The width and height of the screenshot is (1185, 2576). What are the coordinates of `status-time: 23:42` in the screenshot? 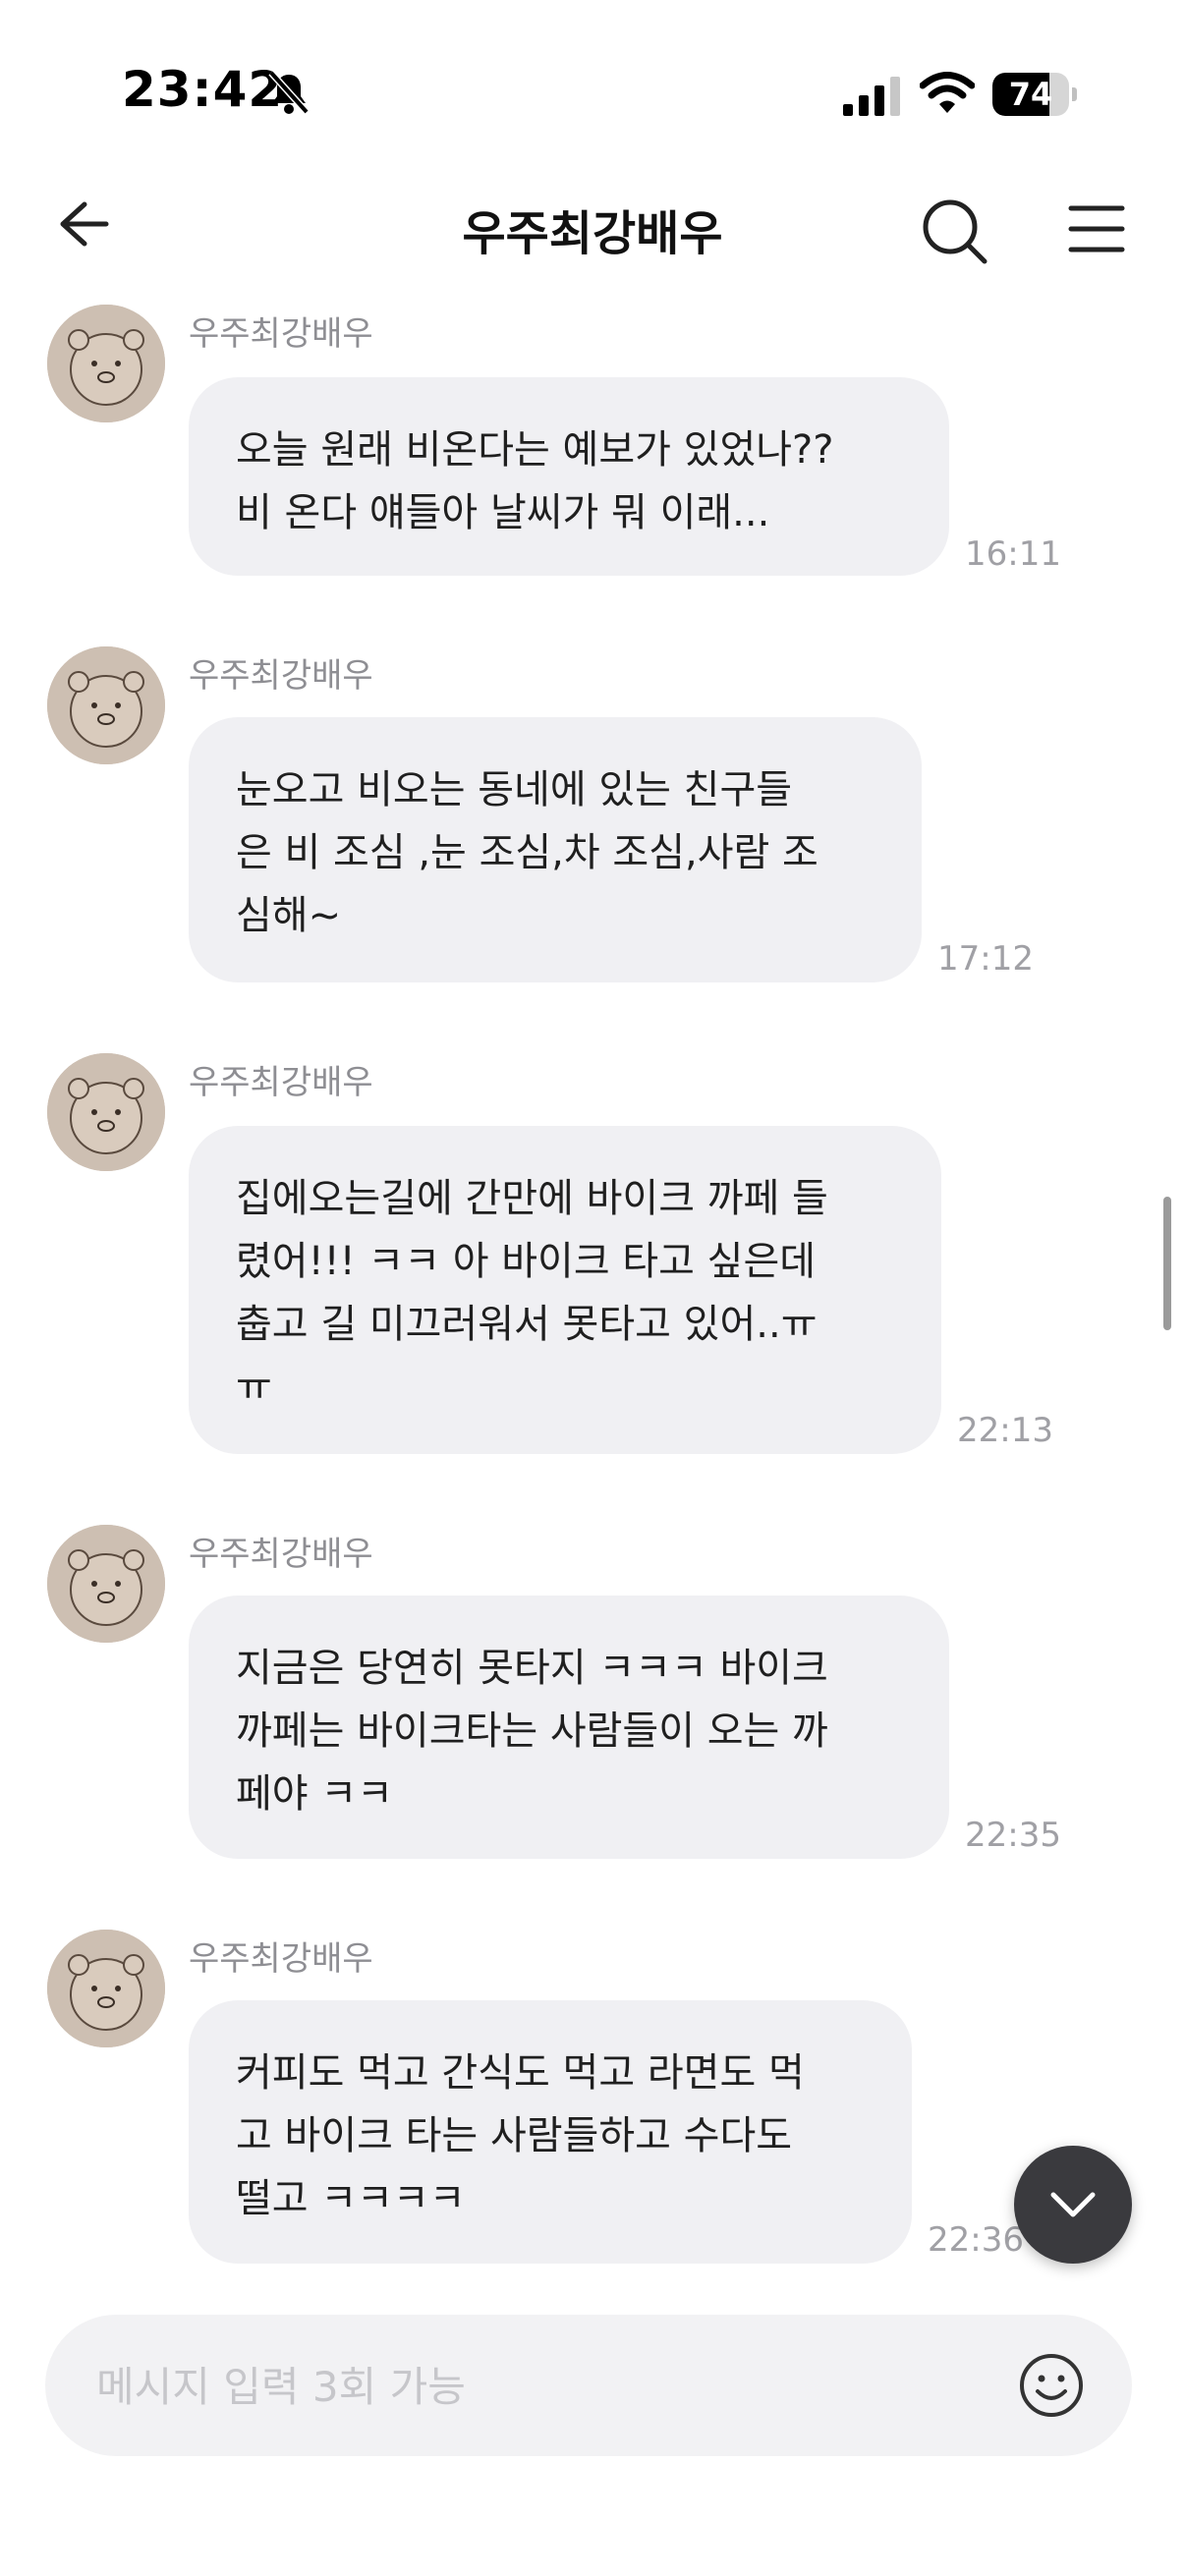 It's located at (203, 89).